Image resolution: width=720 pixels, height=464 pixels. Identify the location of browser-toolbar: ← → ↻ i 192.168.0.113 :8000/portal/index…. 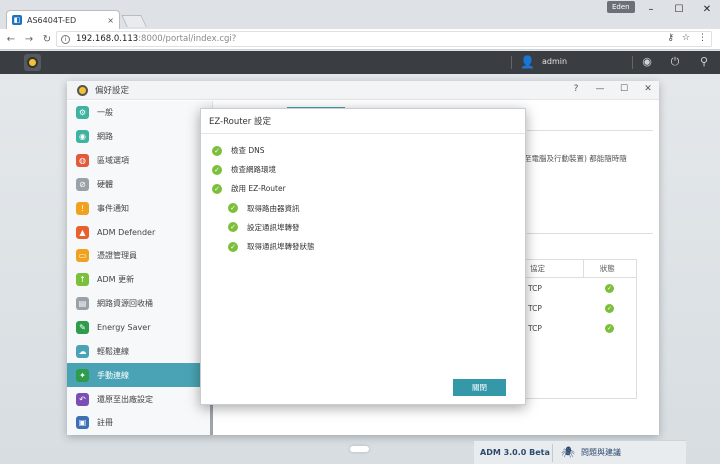
(360, 39).